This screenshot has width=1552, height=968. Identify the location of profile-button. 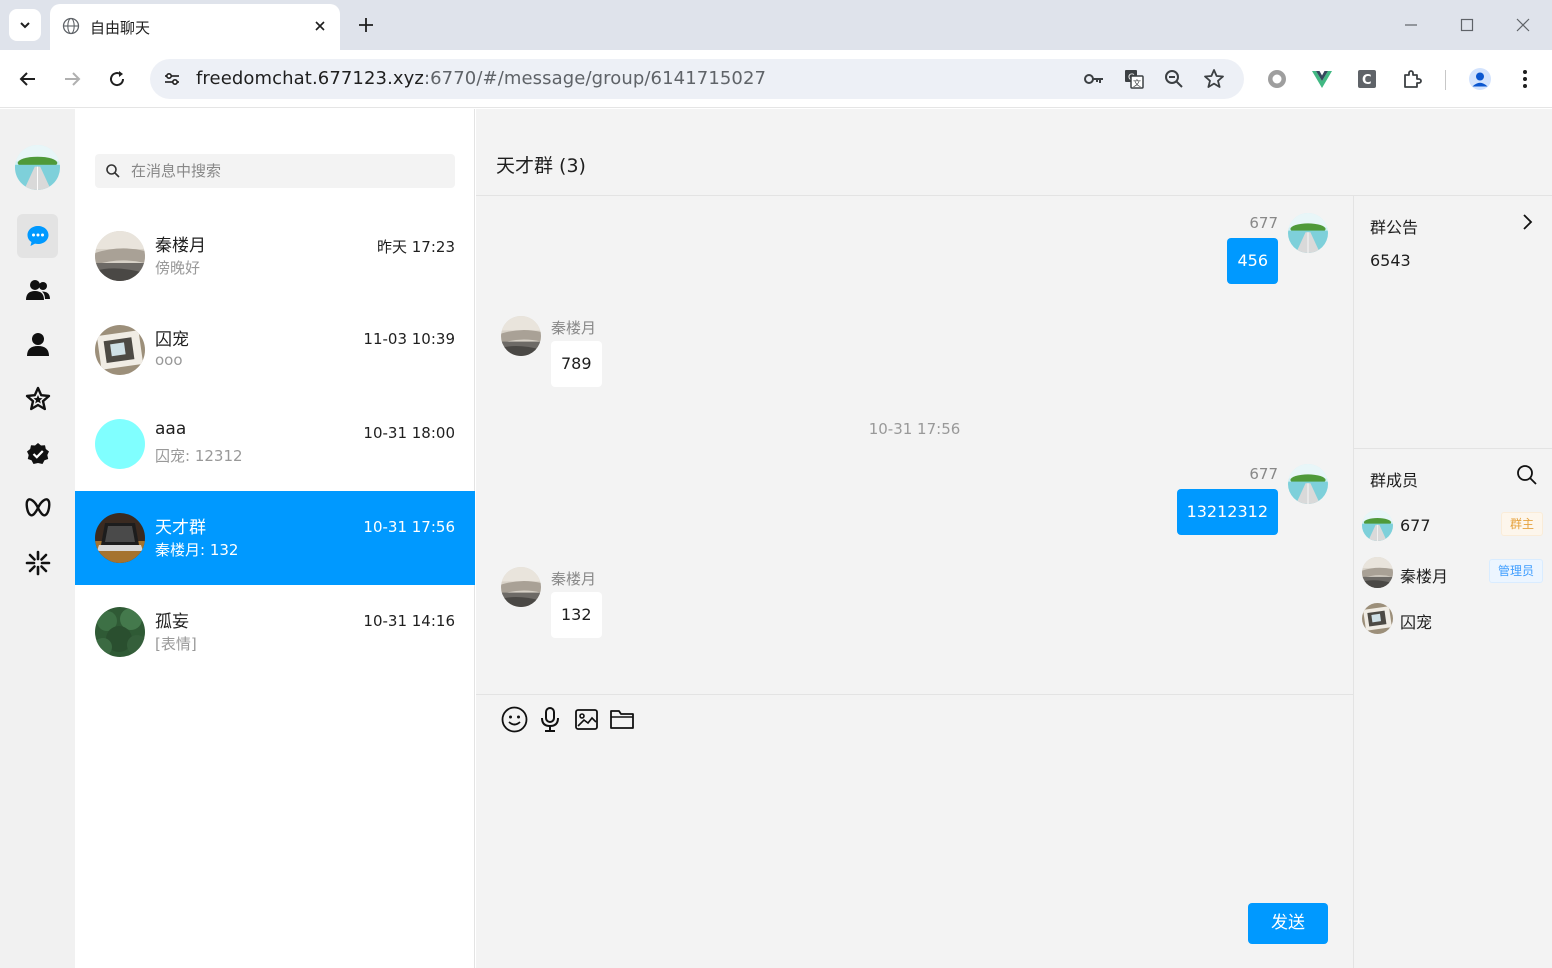
(1480, 79).